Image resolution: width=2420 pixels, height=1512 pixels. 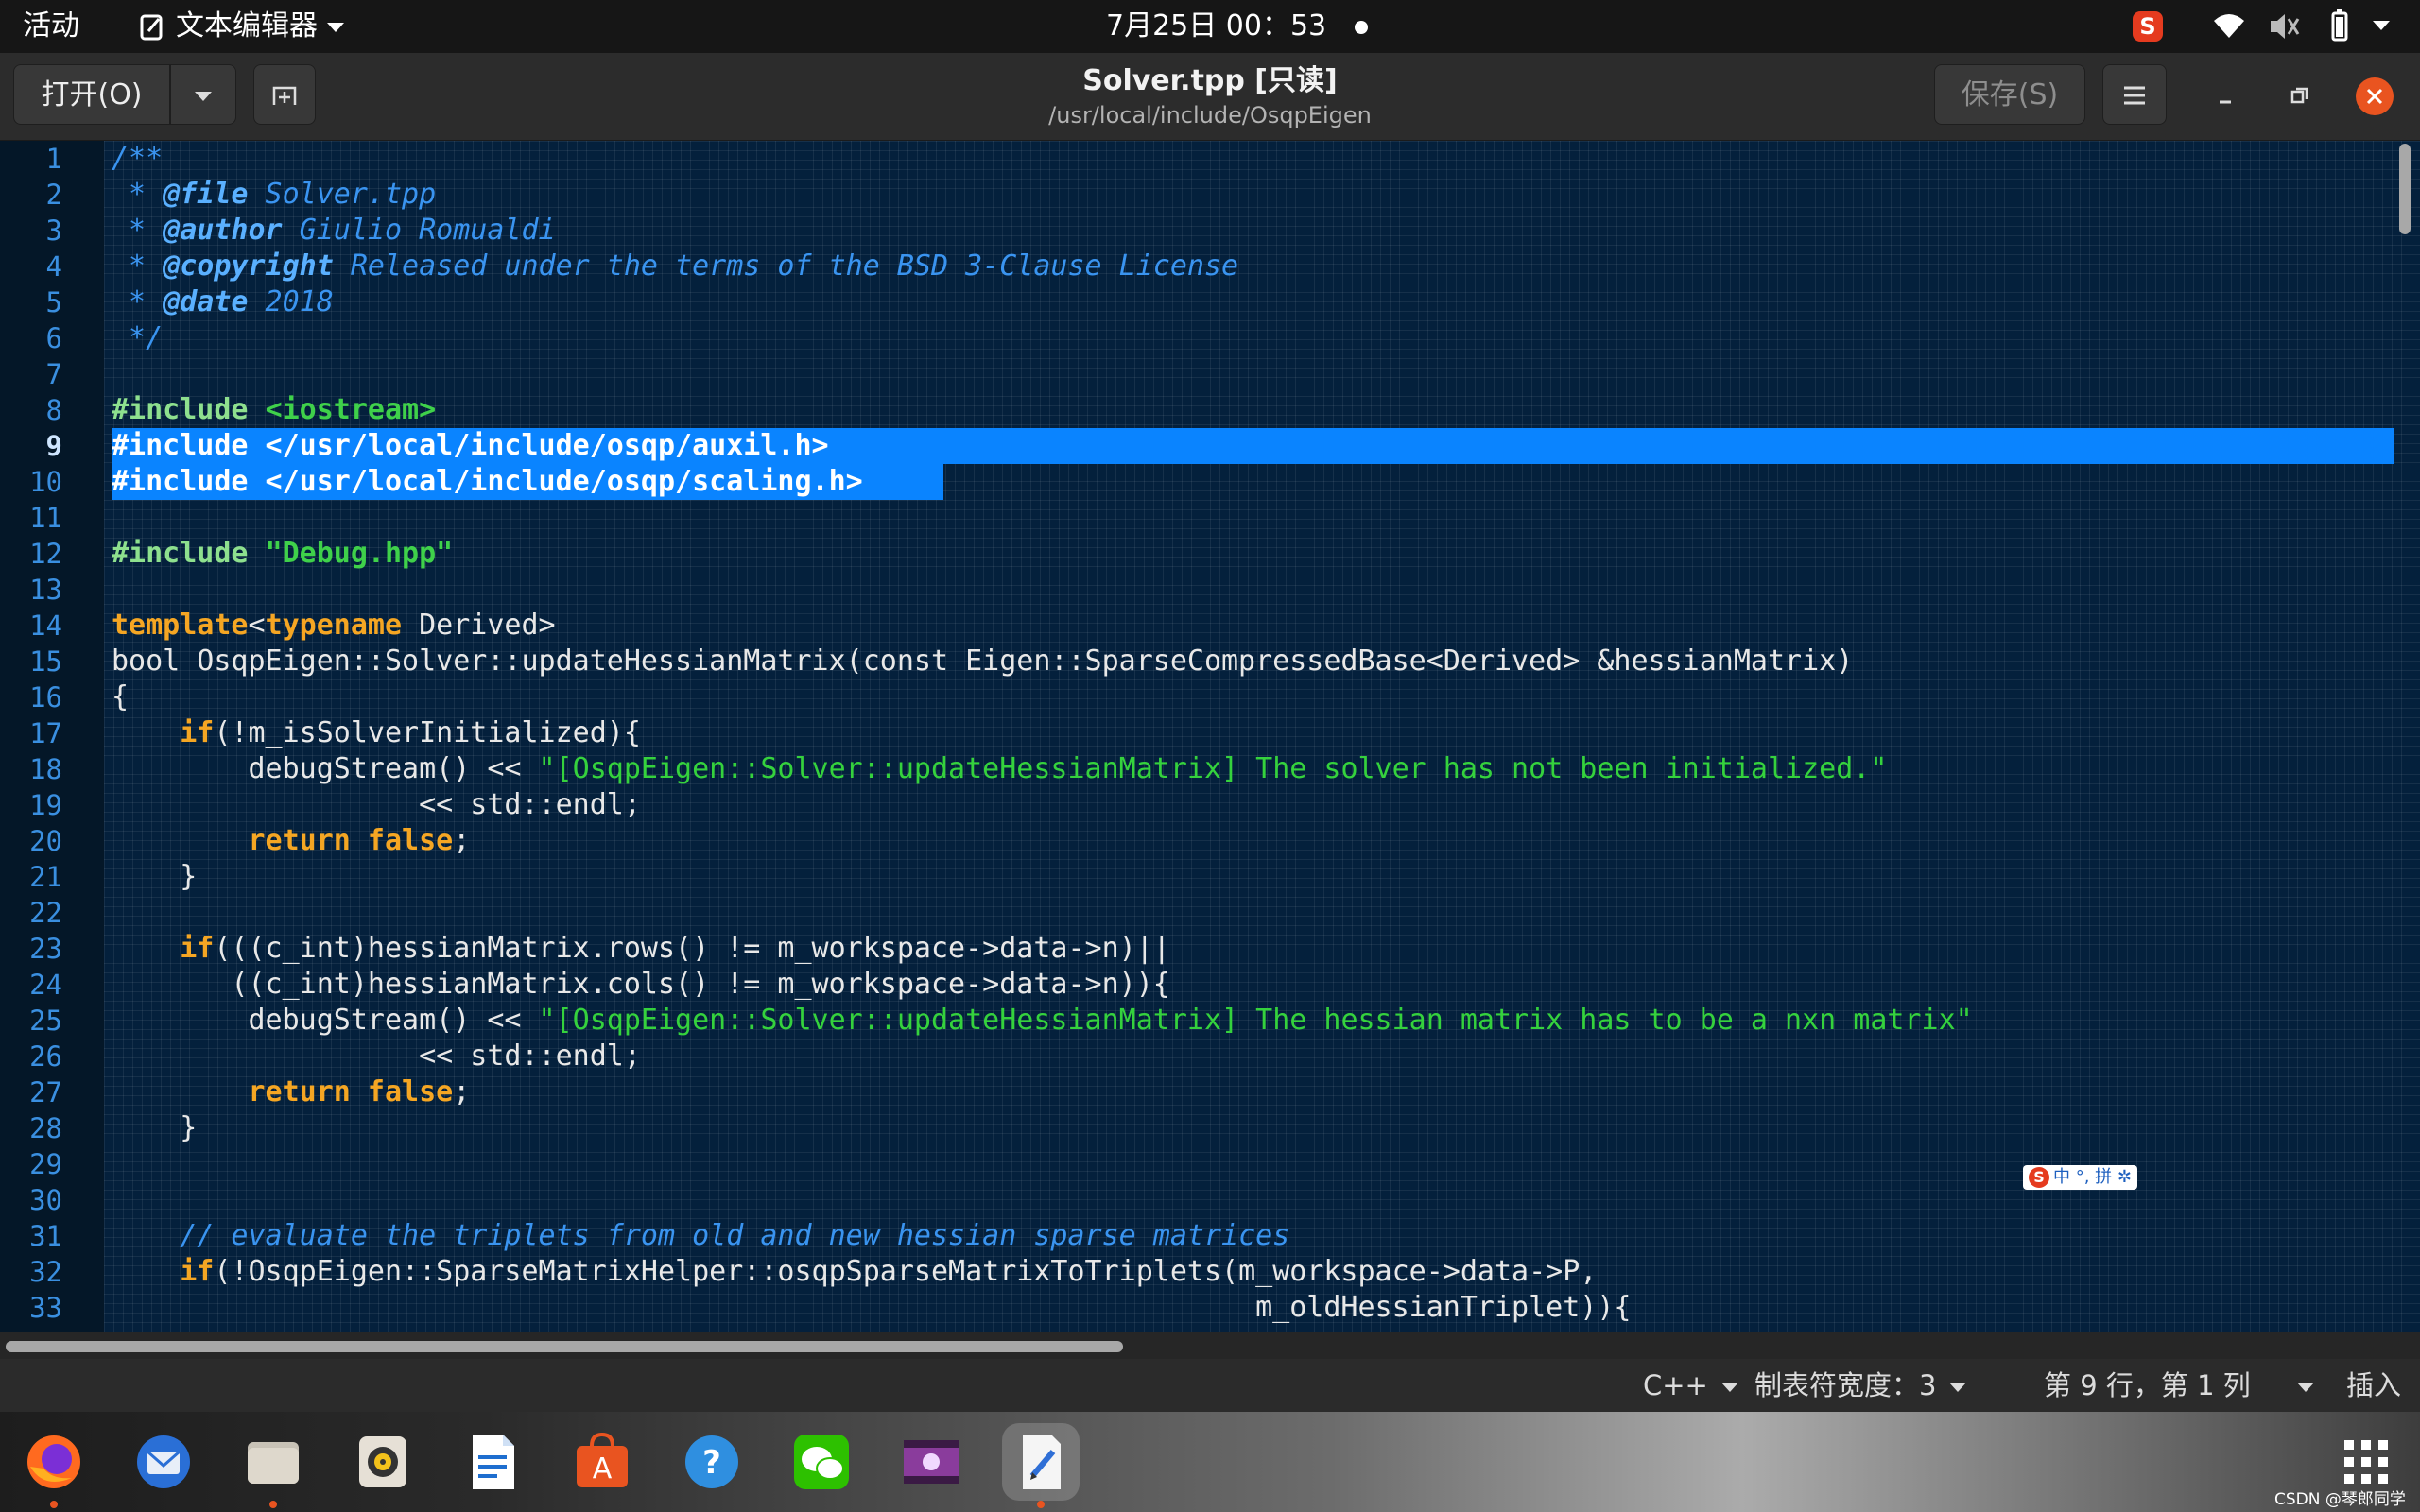 I want to click on save-button: 保存(S), so click(x=2010, y=94).